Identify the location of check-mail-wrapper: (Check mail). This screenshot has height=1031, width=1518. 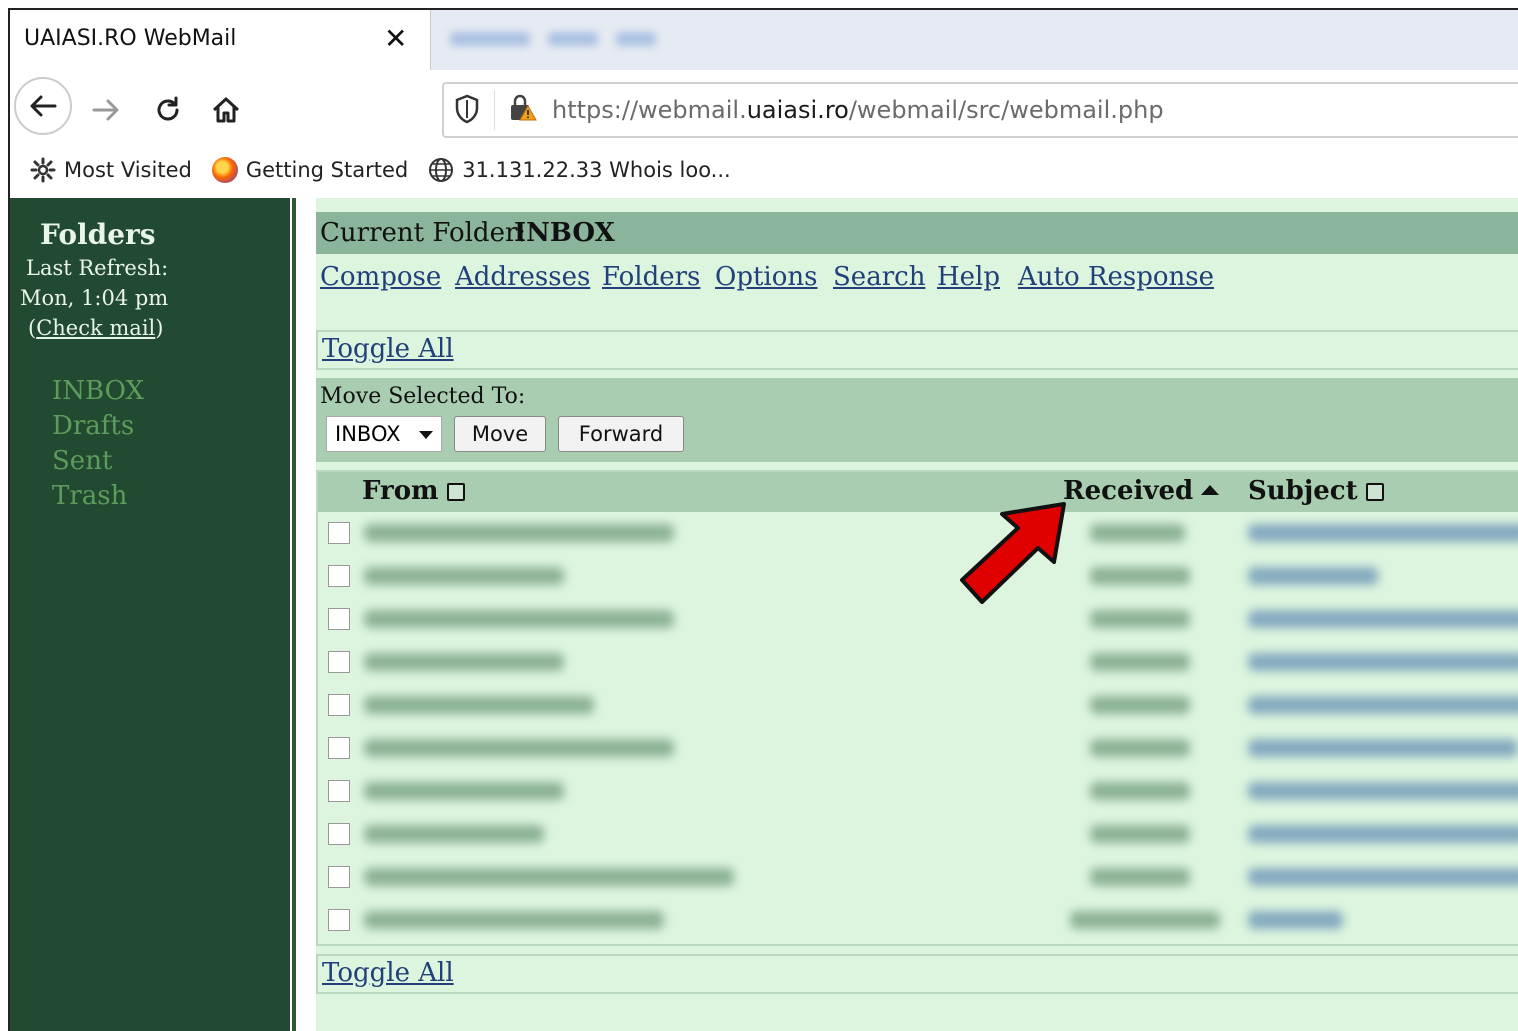
(96, 328).